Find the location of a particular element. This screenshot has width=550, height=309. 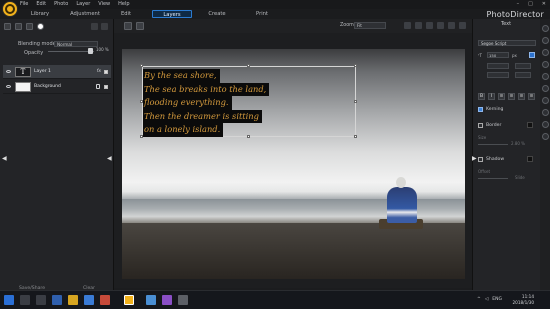

menu-photo: Photo is located at coordinates (61, 4).